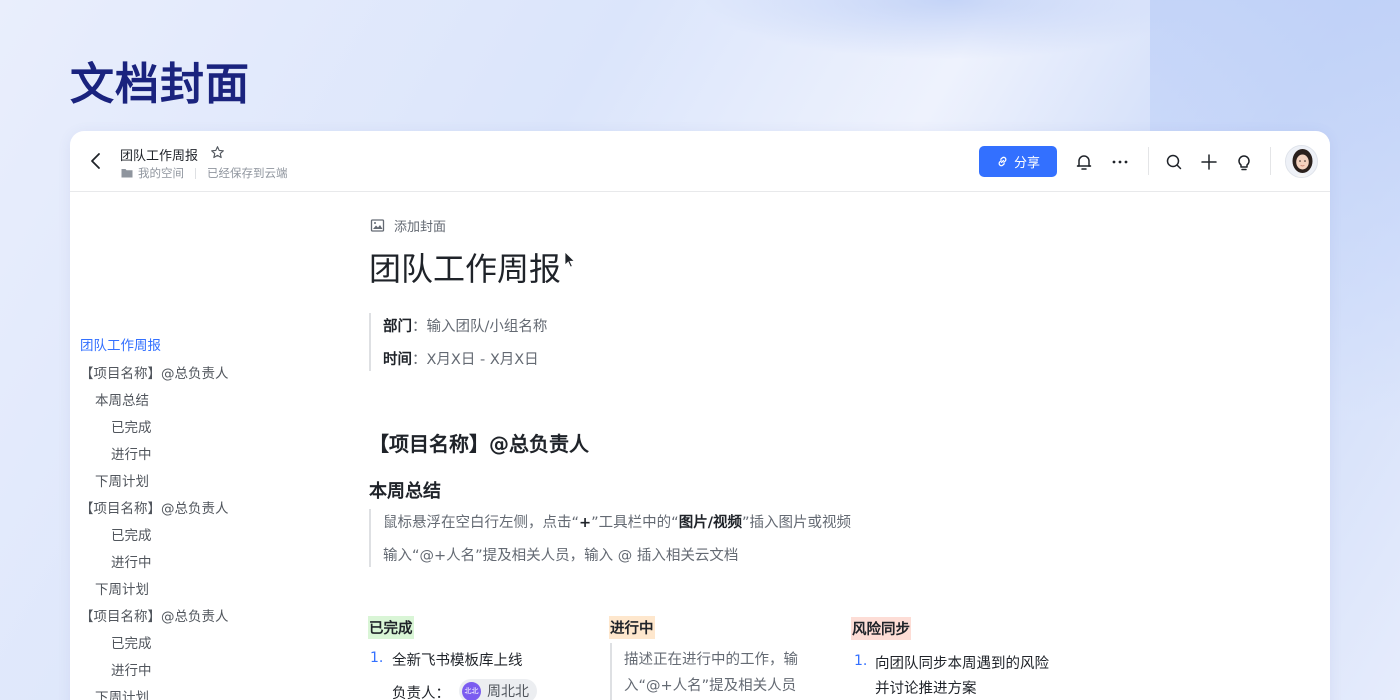 Image resolution: width=1400 pixels, height=700 pixels. I want to click on list-item: 全新飞书模板库上线, so click(457, 659).